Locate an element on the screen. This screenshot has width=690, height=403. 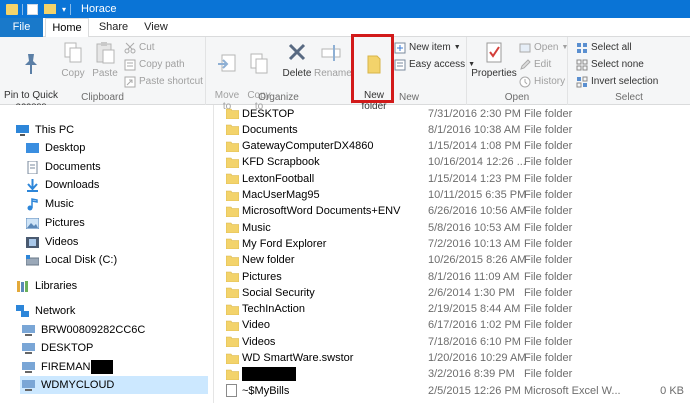
excel-file-icon is located at coordinates (231, 391).